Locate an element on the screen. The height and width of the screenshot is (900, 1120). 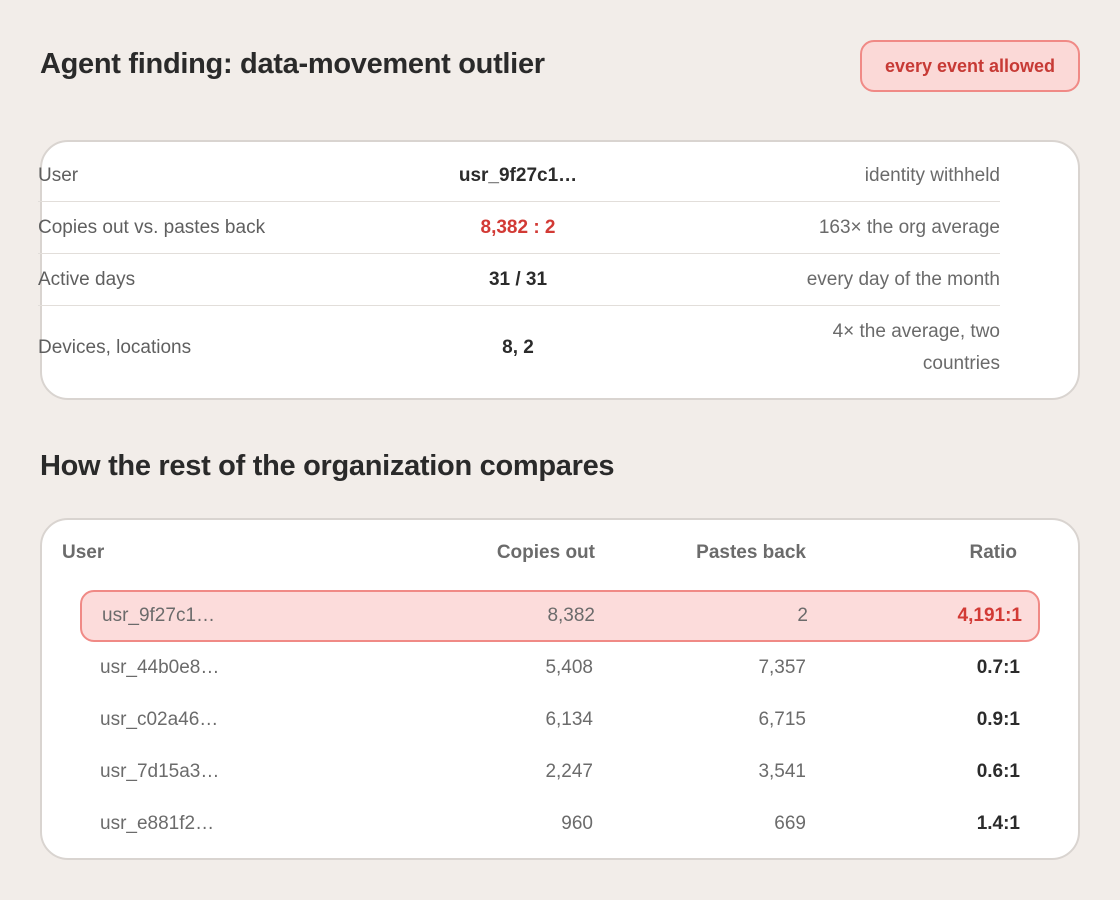
table-row: usr_7d15a3… 2,247 3,541 0.6:1 is located at coordinates (560, 772).